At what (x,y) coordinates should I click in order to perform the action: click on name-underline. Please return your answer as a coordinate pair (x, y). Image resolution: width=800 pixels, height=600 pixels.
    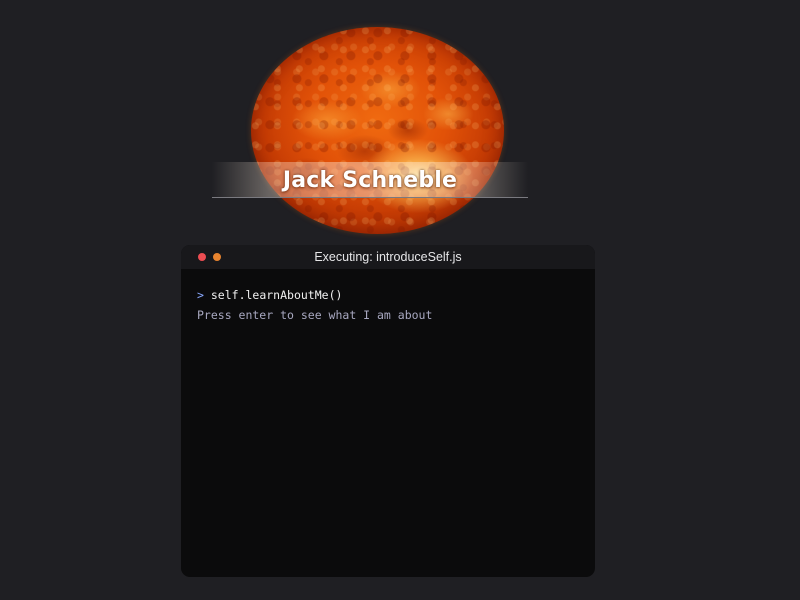
    Looking at the image, I should click on (370, 197).